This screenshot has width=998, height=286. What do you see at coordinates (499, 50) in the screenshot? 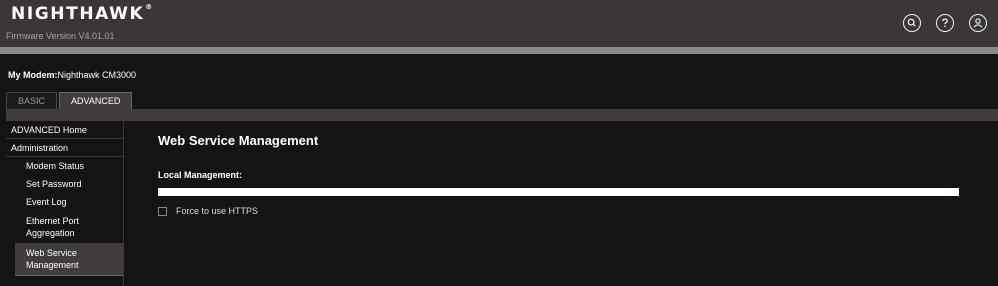
I see `header-divider` at bounding box center [499, 50].